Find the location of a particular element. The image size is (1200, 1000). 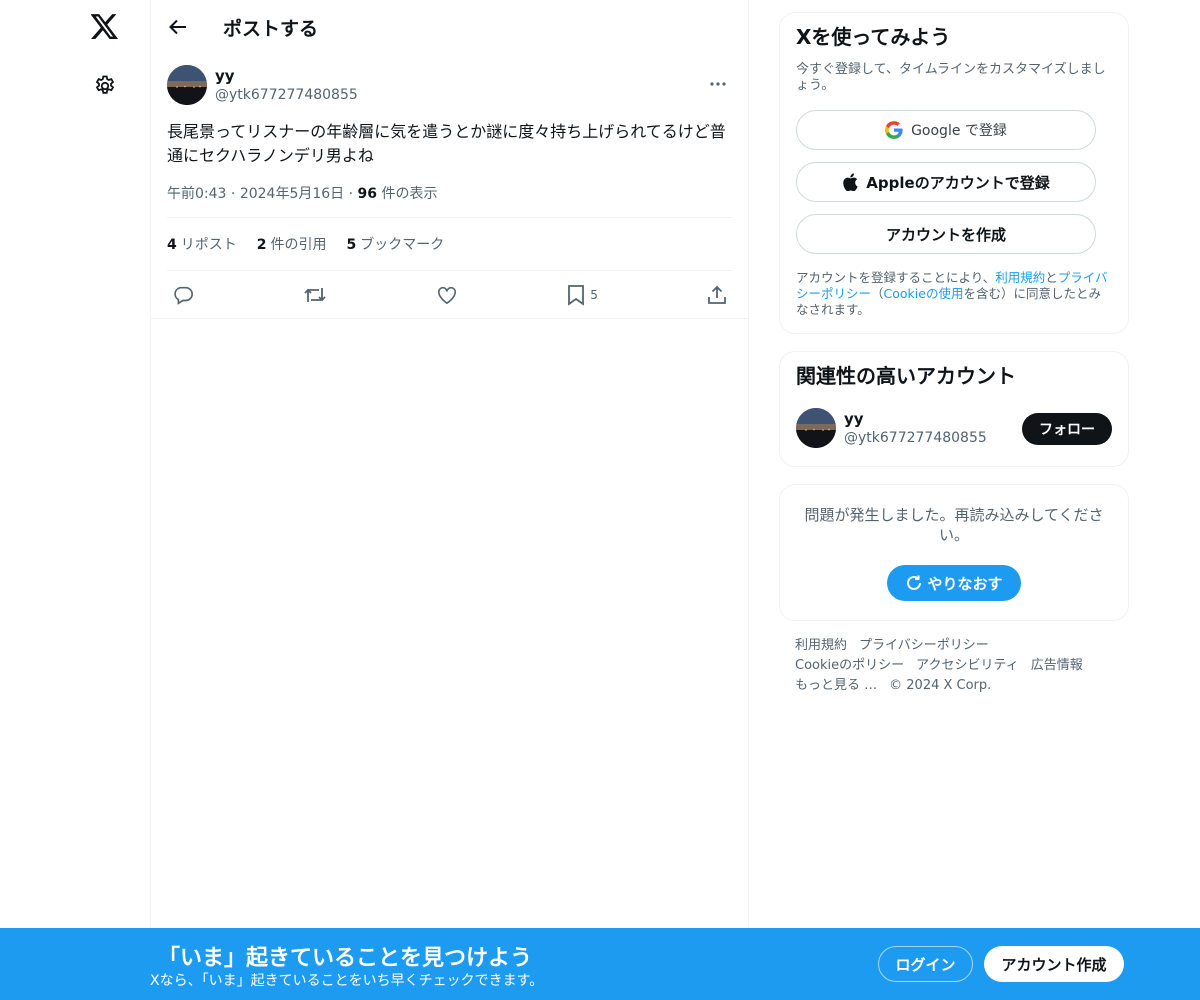

post-author: yy @ytk677277480855 is located at coordinates (449, 85).